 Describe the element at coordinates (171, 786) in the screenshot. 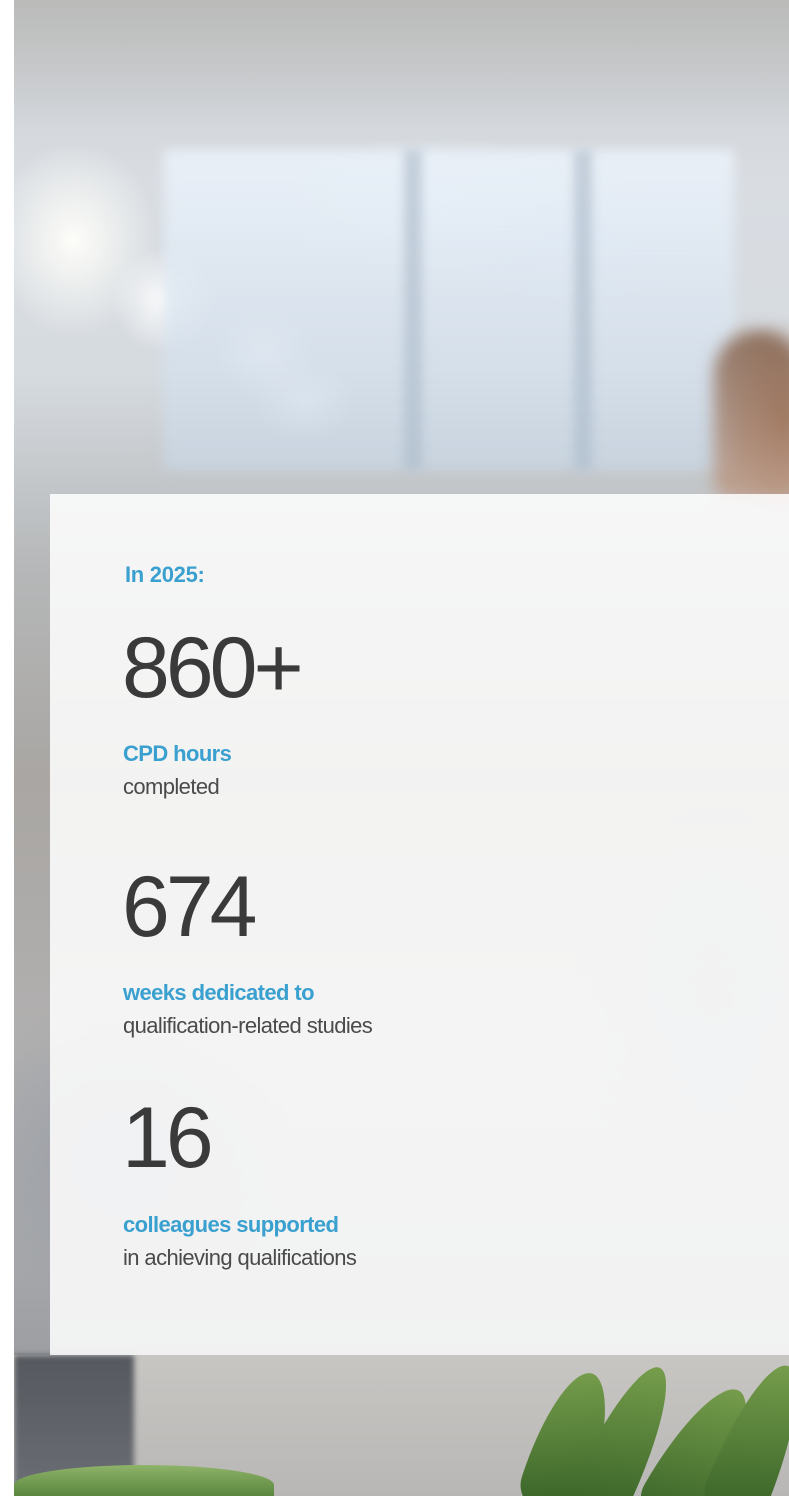

I see `stat-description-cpd-hours: completed` at that location.